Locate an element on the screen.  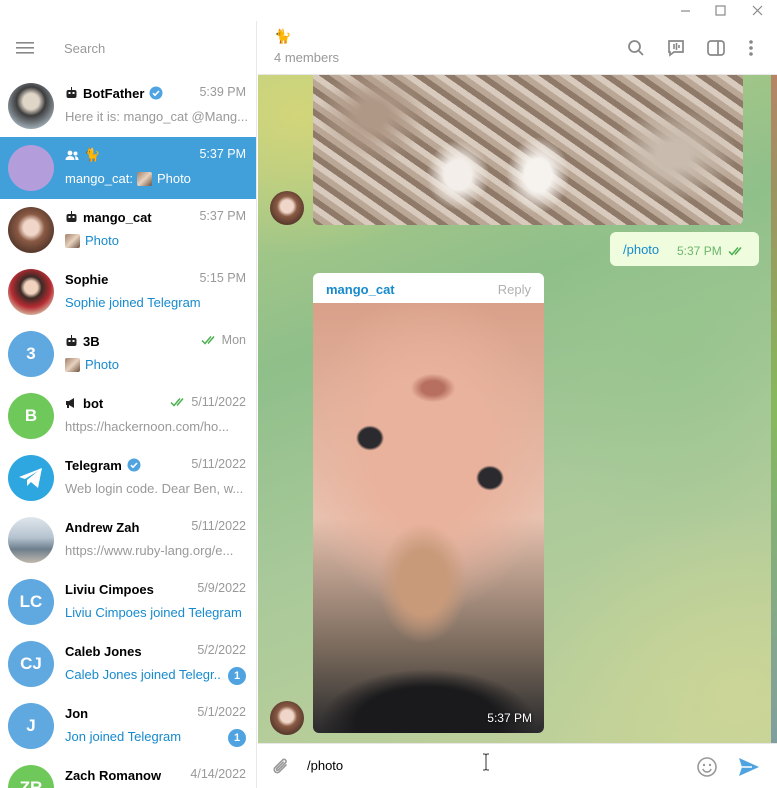
chat-preview: Sophie joined Telegram is located at coordinates (133, 302).